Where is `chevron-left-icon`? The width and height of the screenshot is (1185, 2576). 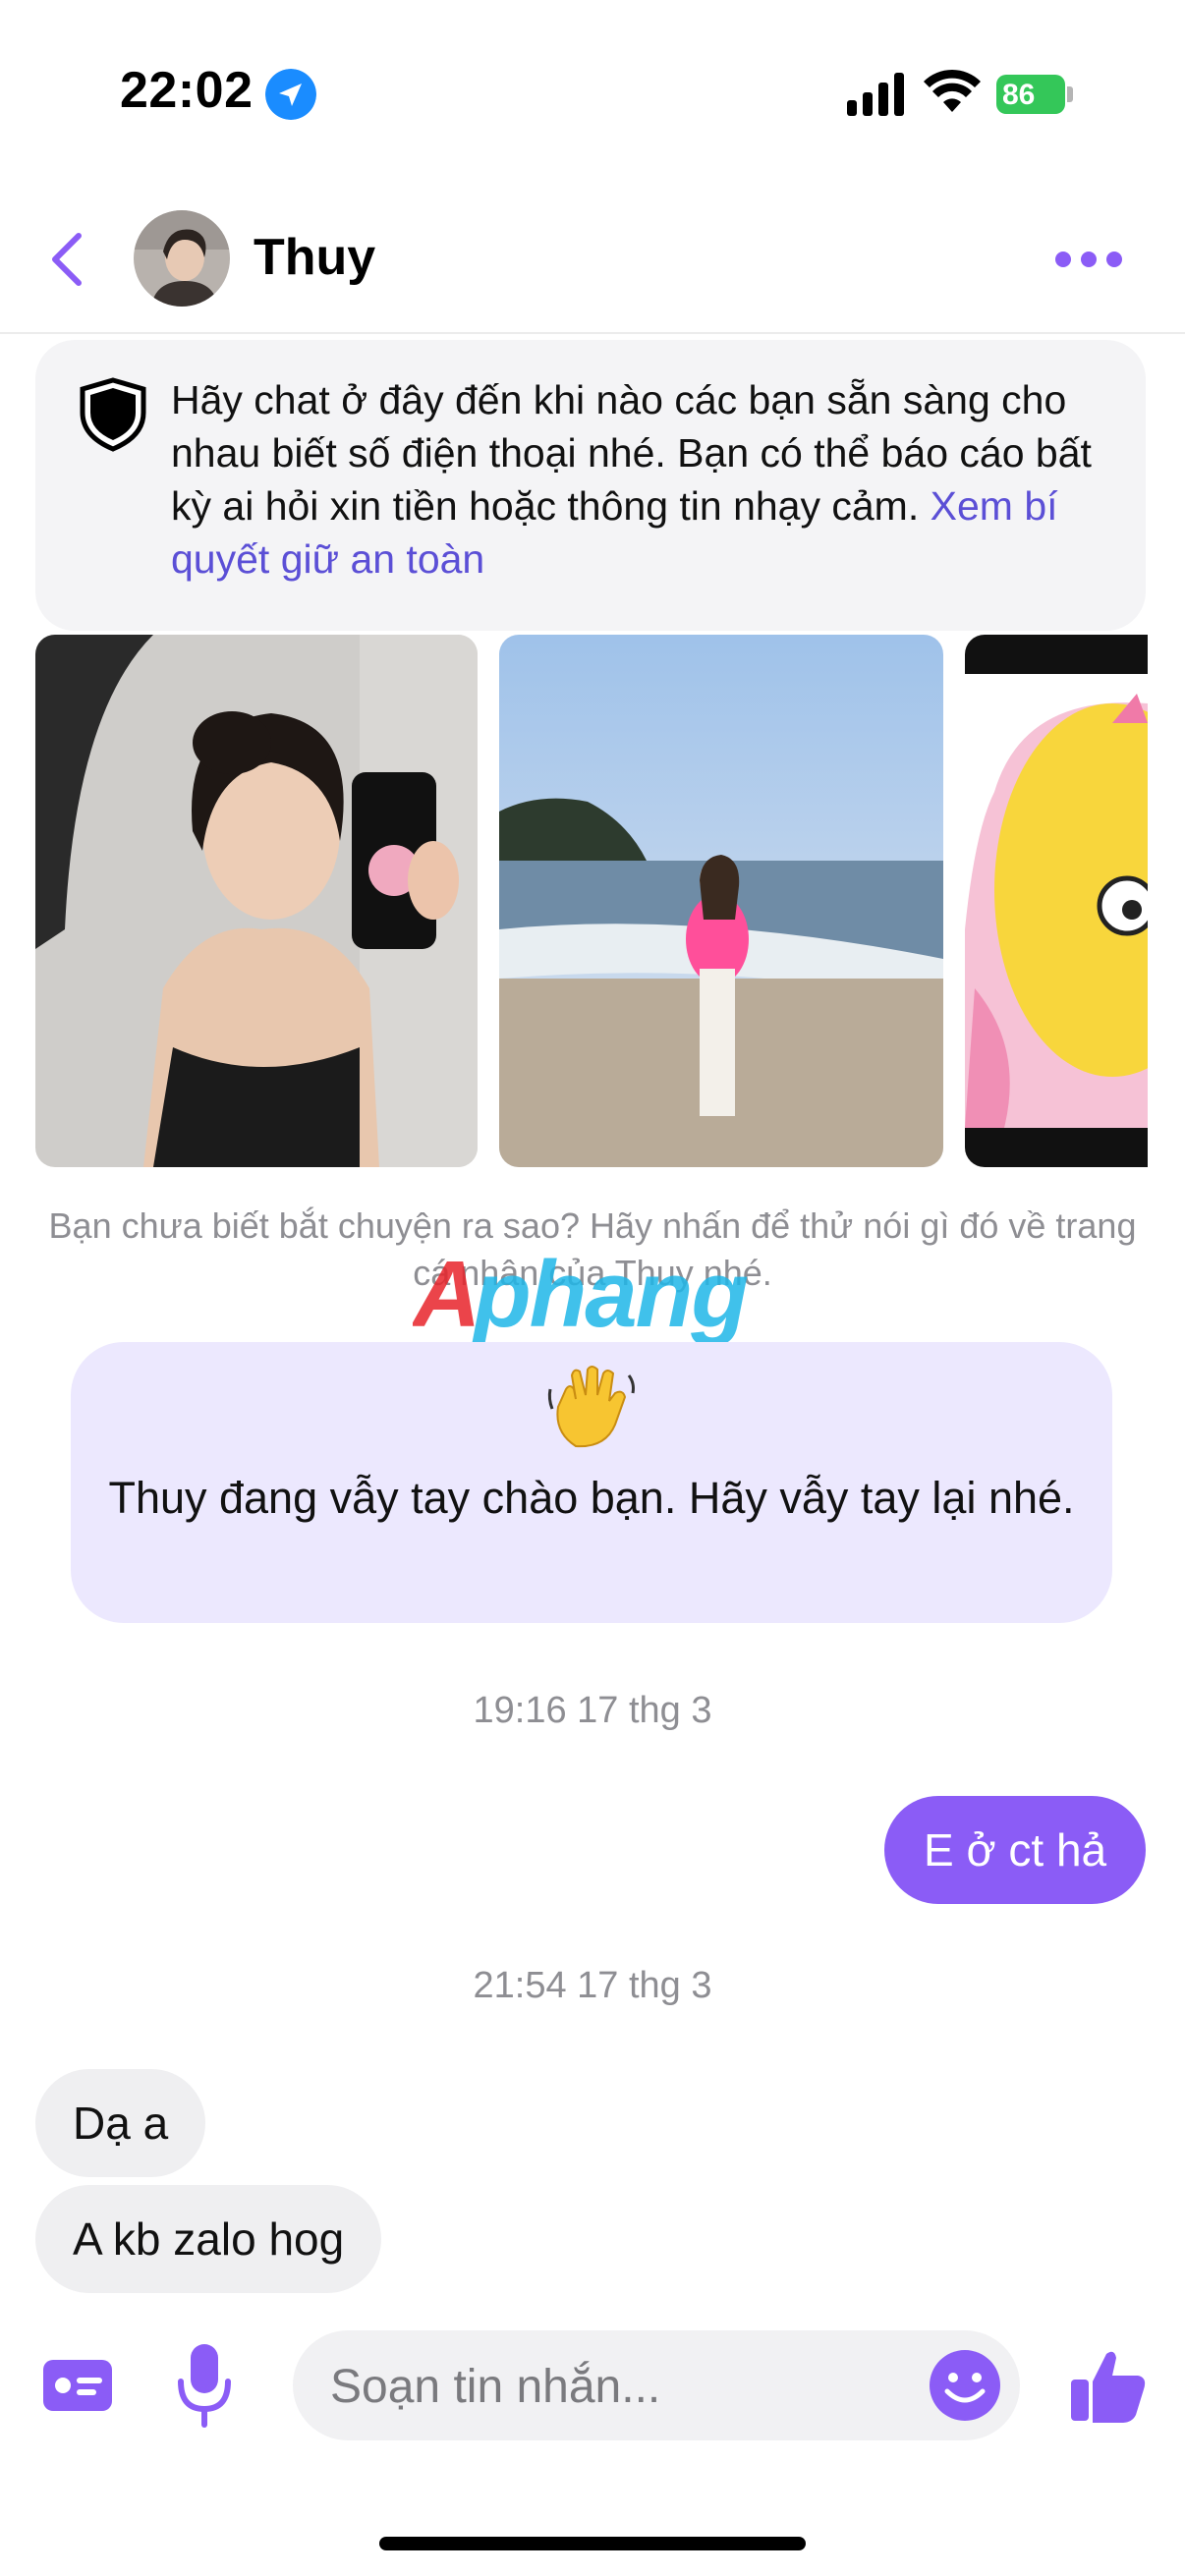 chevron-left-icon is located at coordinates (67, 259).